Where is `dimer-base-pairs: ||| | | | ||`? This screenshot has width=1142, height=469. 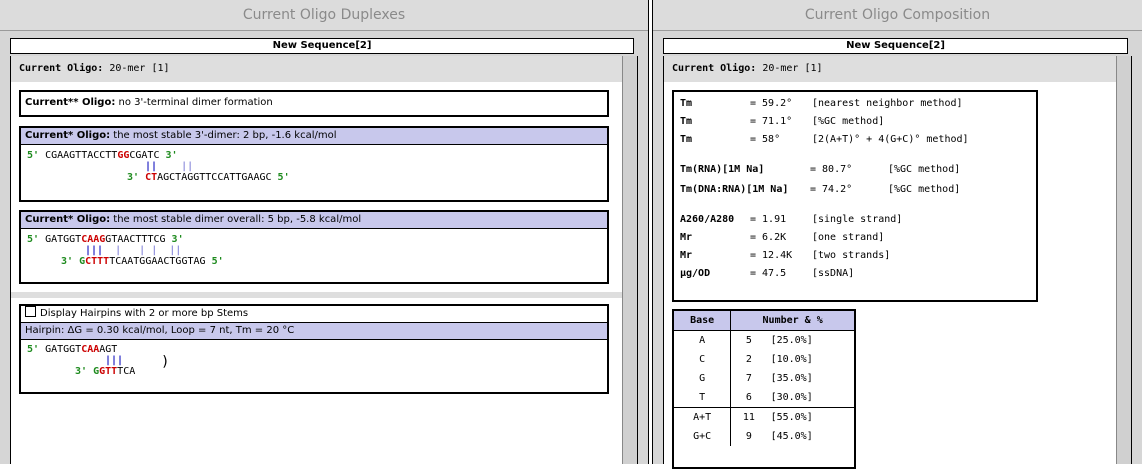 dimer-base-pairs: ||| | | | || is located at coordinates (133, 250).